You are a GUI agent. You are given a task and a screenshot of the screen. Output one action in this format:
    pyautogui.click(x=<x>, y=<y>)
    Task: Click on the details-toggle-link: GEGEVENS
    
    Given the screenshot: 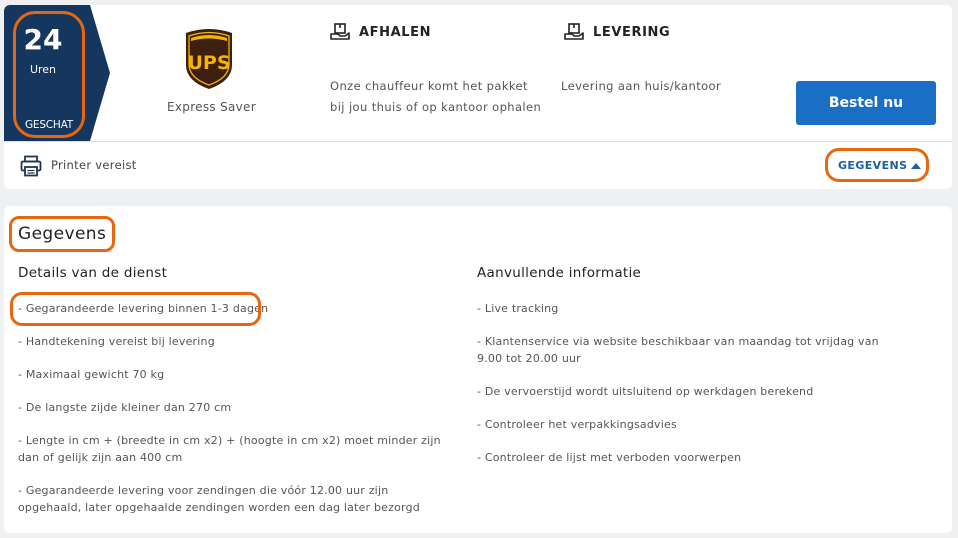 What is the action you would take?
    pyautogui.click(x=880, y=165)
    